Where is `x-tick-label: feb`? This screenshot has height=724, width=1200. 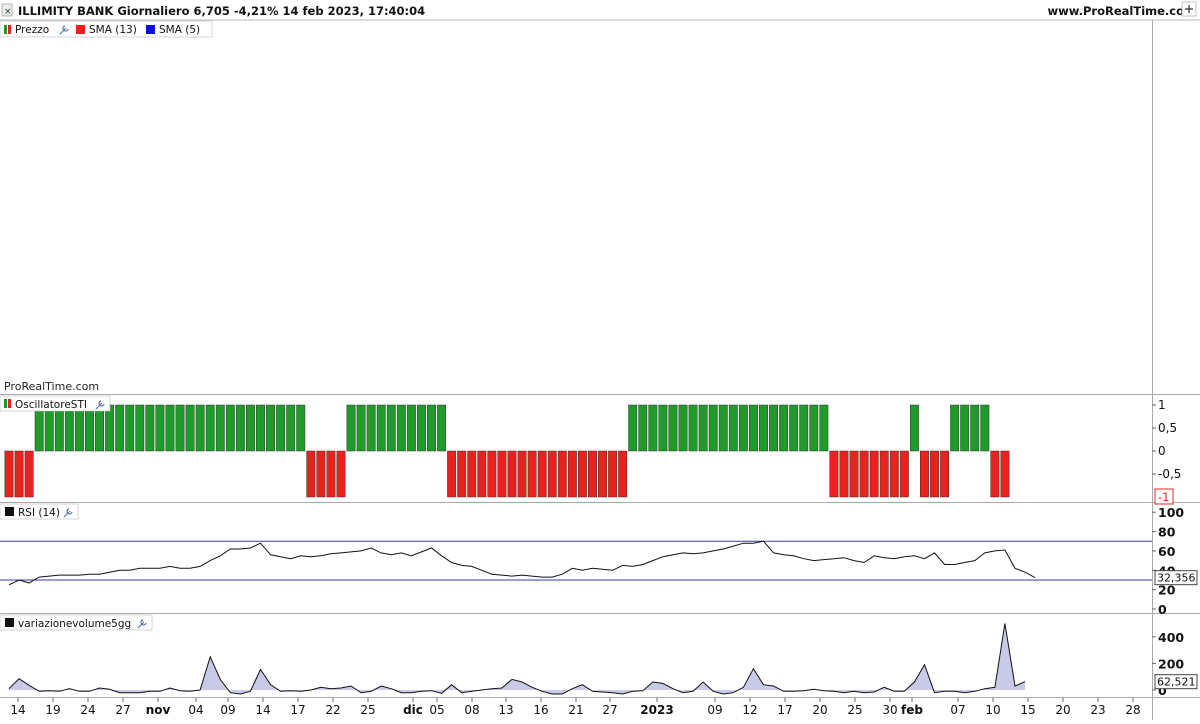
x-tick-label: feb is located at coordinates (912, 710).